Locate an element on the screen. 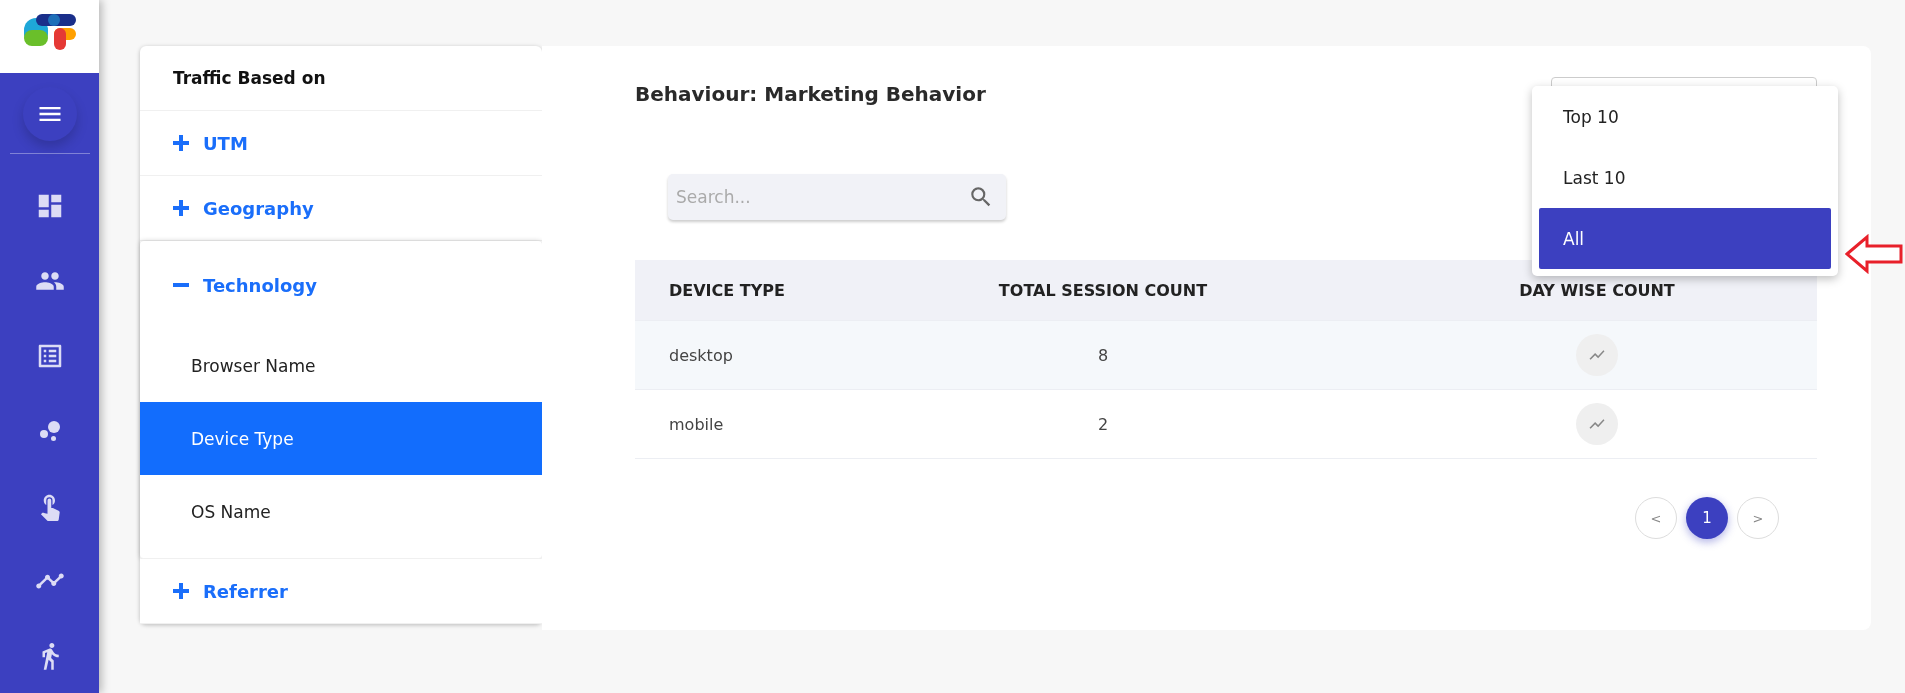 The width and height of the screenshot is (1905, 693). column-header: DEVICE TYPE is located at coordinates (726, 290).